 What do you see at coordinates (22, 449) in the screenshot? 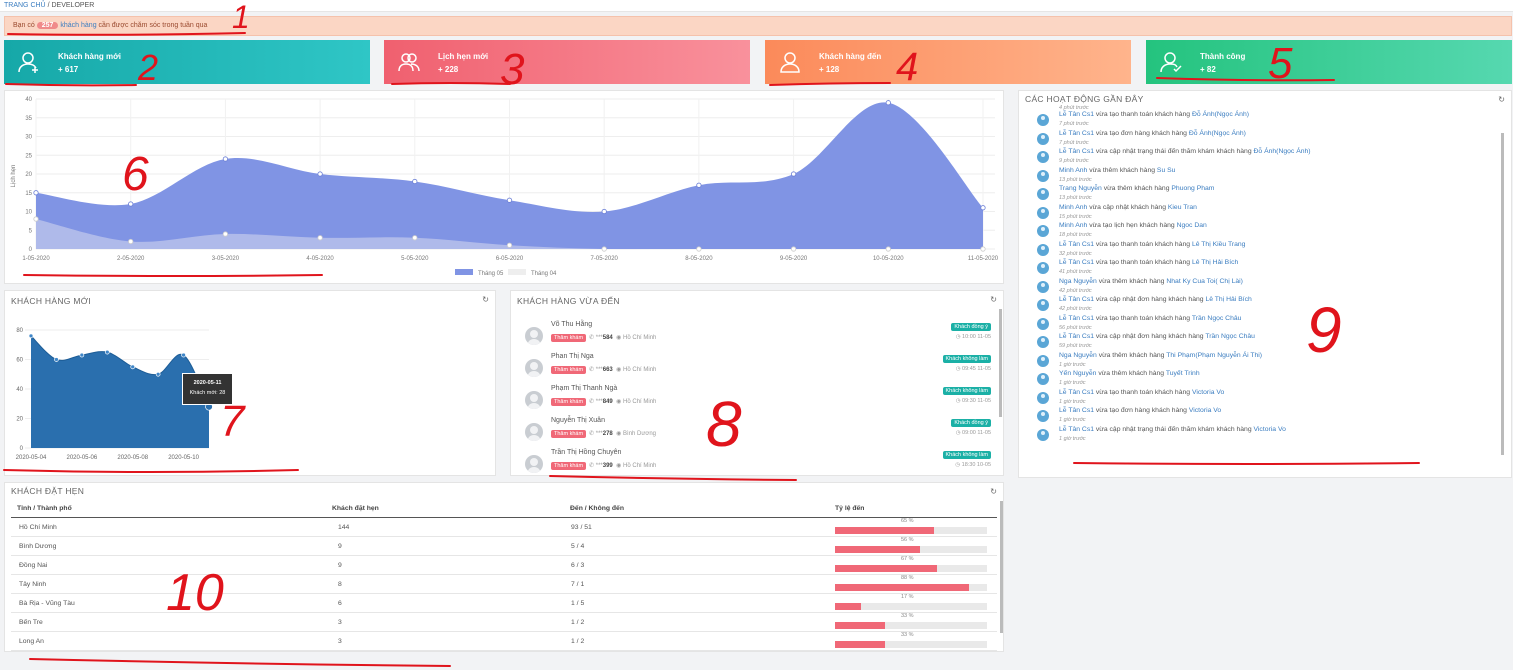
I see `y-tick-label: 0` at bounding box center [22, 449].